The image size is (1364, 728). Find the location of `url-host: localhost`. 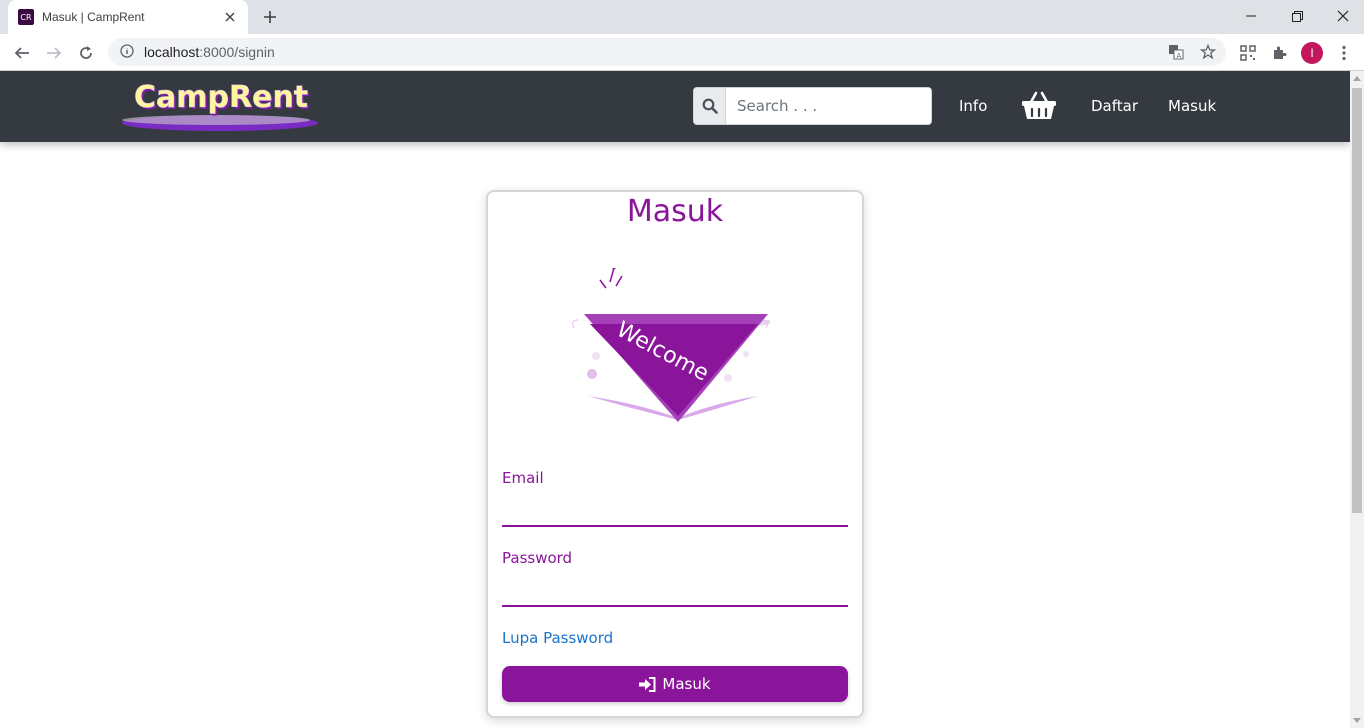

url-host: localhost is located at coordinates (172, 52).